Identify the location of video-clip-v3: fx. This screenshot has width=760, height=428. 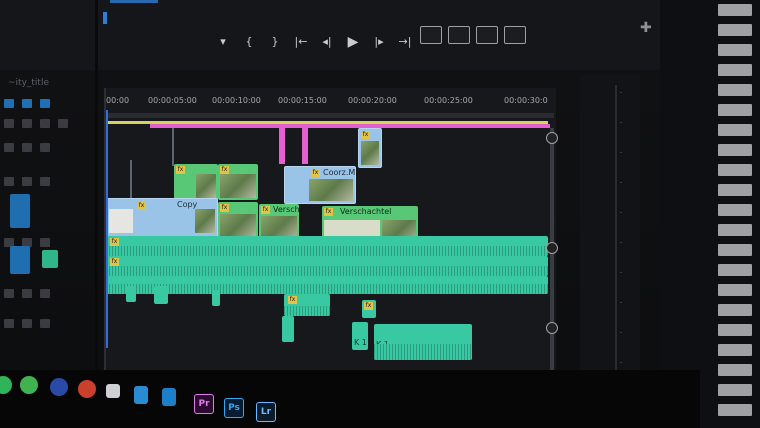
(370, 148).